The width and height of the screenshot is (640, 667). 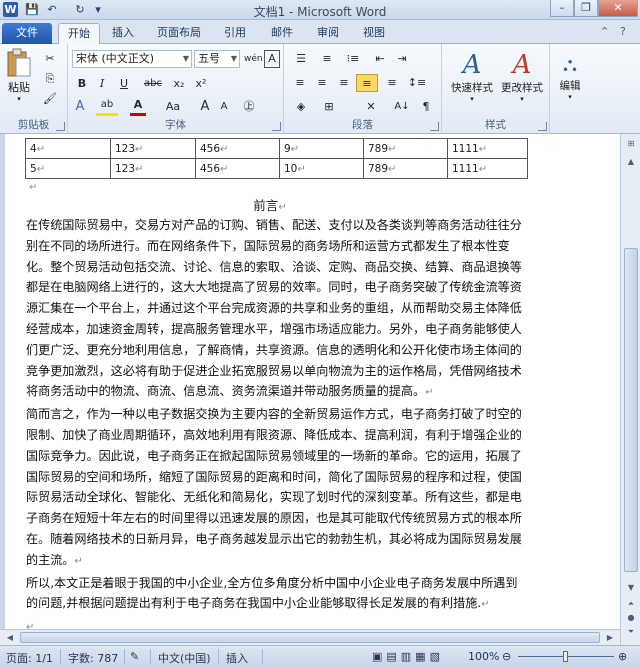 What do you see at coordinates (282, 33) in the screenshot?
I see `tab-mailings: 邮件` at bounding box center [282, 33].